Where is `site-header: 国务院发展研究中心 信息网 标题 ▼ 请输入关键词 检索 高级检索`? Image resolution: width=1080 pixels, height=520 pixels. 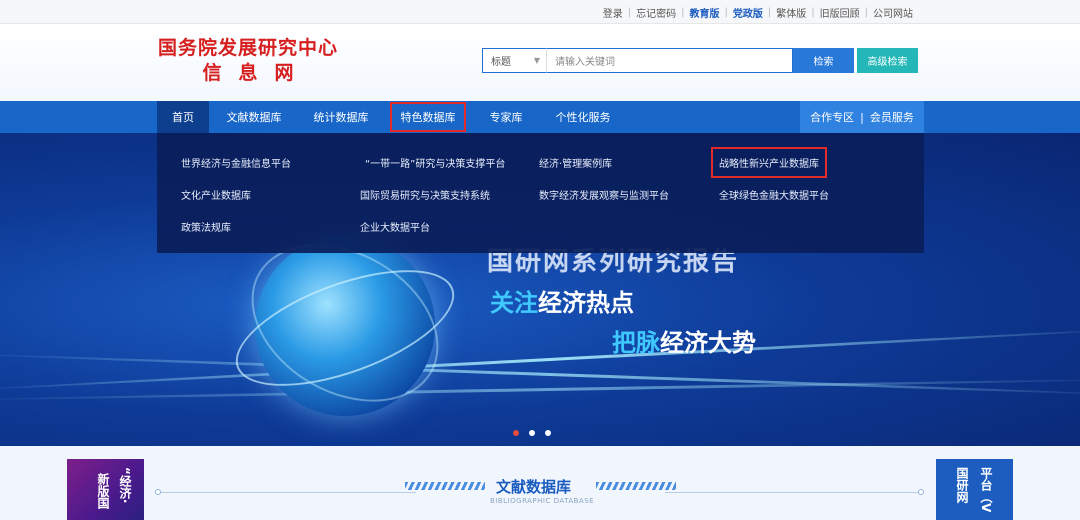 site-header: 国务院发展研究中心 信息网 标题 ▼ 请输入关键词 检索 高级检索 is located at coordinates (540, 62).